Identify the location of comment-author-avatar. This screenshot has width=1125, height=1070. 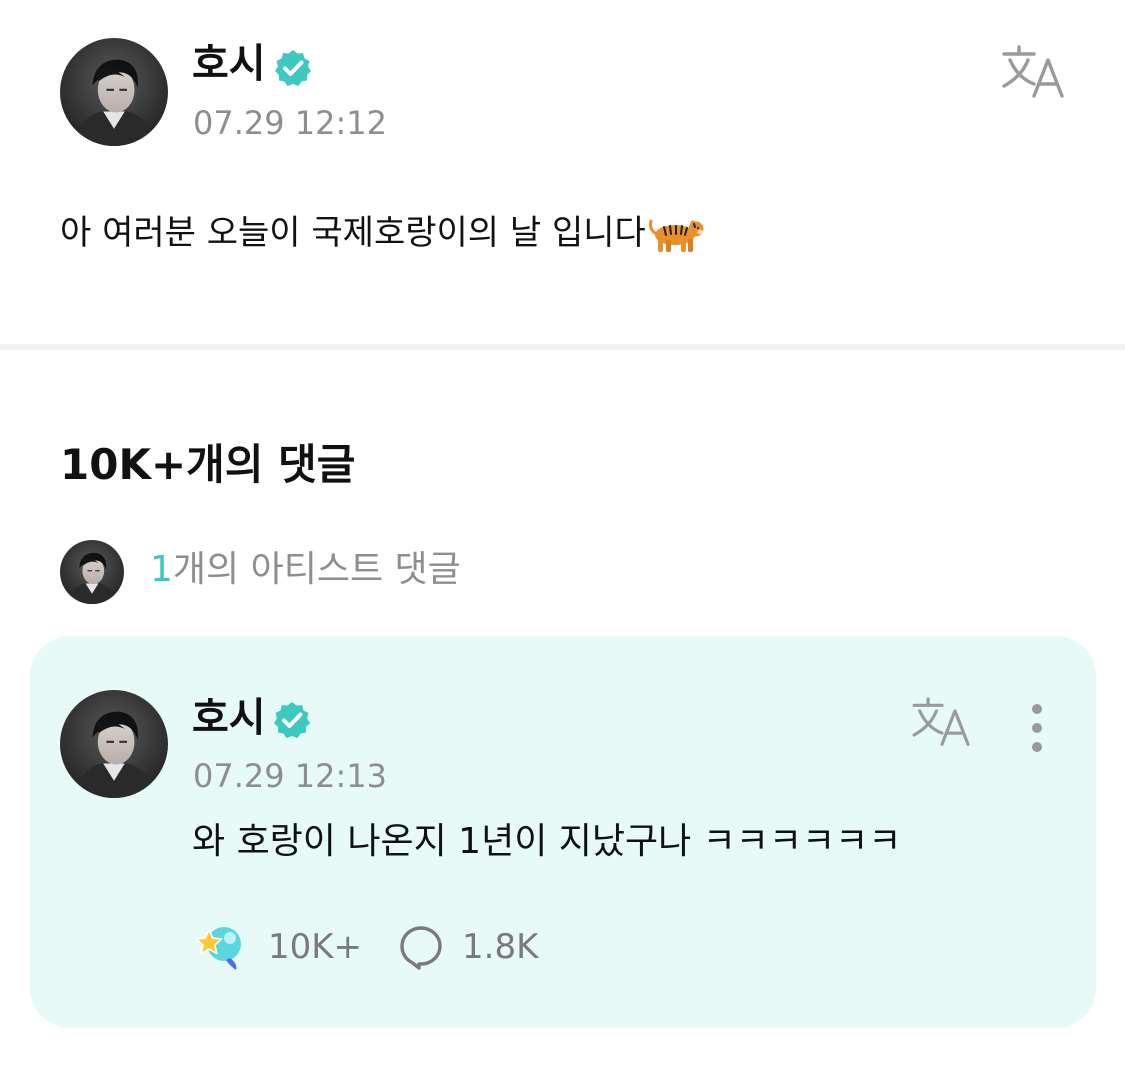
(114, 744).